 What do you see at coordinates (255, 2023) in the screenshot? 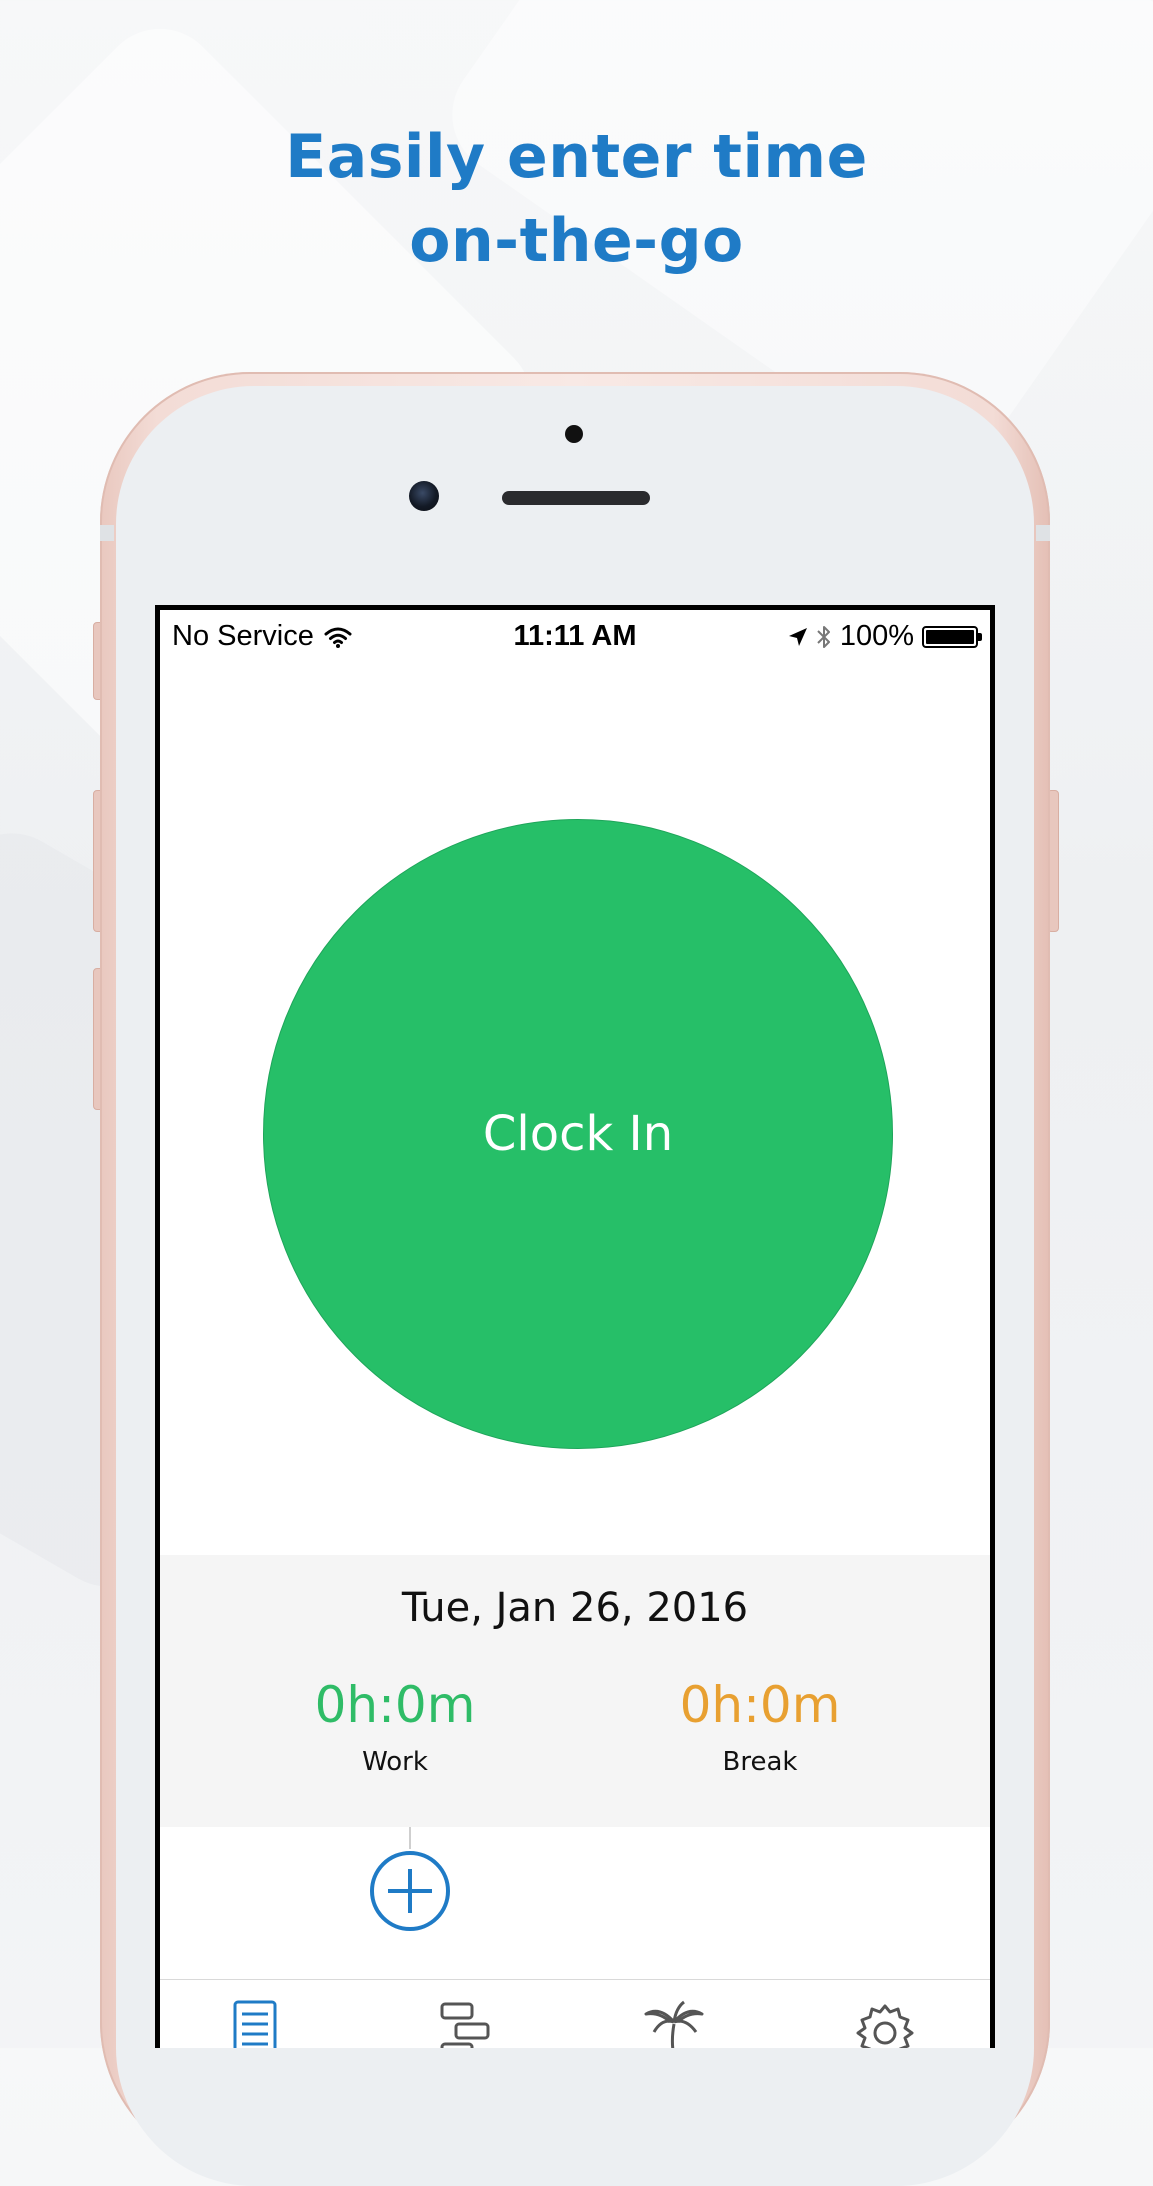
I see `timesheet-icon` at bounding box center [255, 2023].